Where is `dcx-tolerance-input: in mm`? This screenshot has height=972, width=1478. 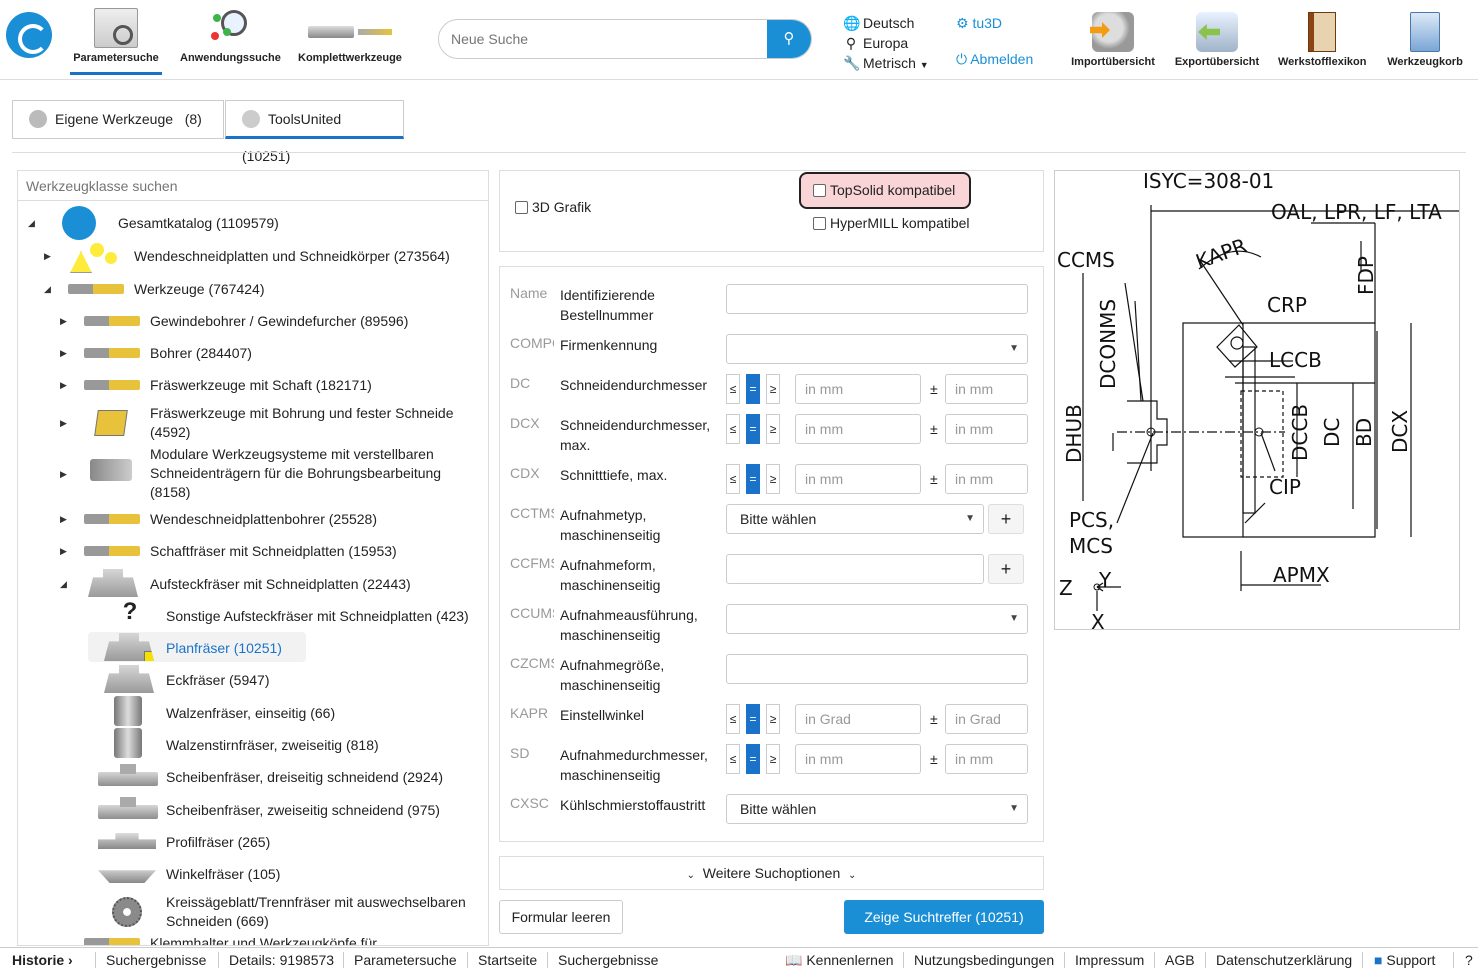
dcx-tolerance-input: in mm is located at coordinates (986, 429).